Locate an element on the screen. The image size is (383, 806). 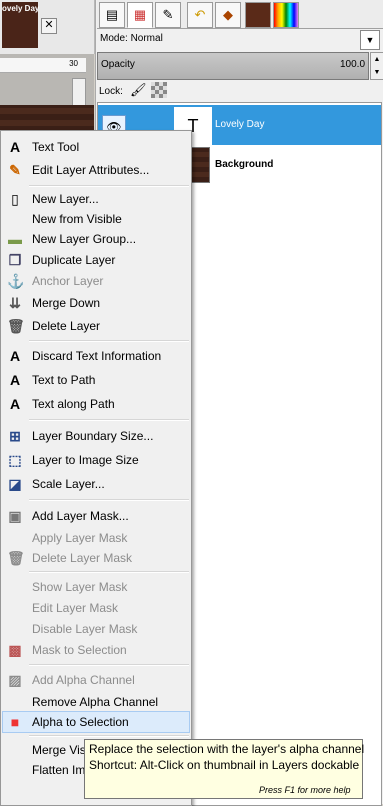
menu-item-text-along-path: A Text along Path is located at coordinates (96, 404).